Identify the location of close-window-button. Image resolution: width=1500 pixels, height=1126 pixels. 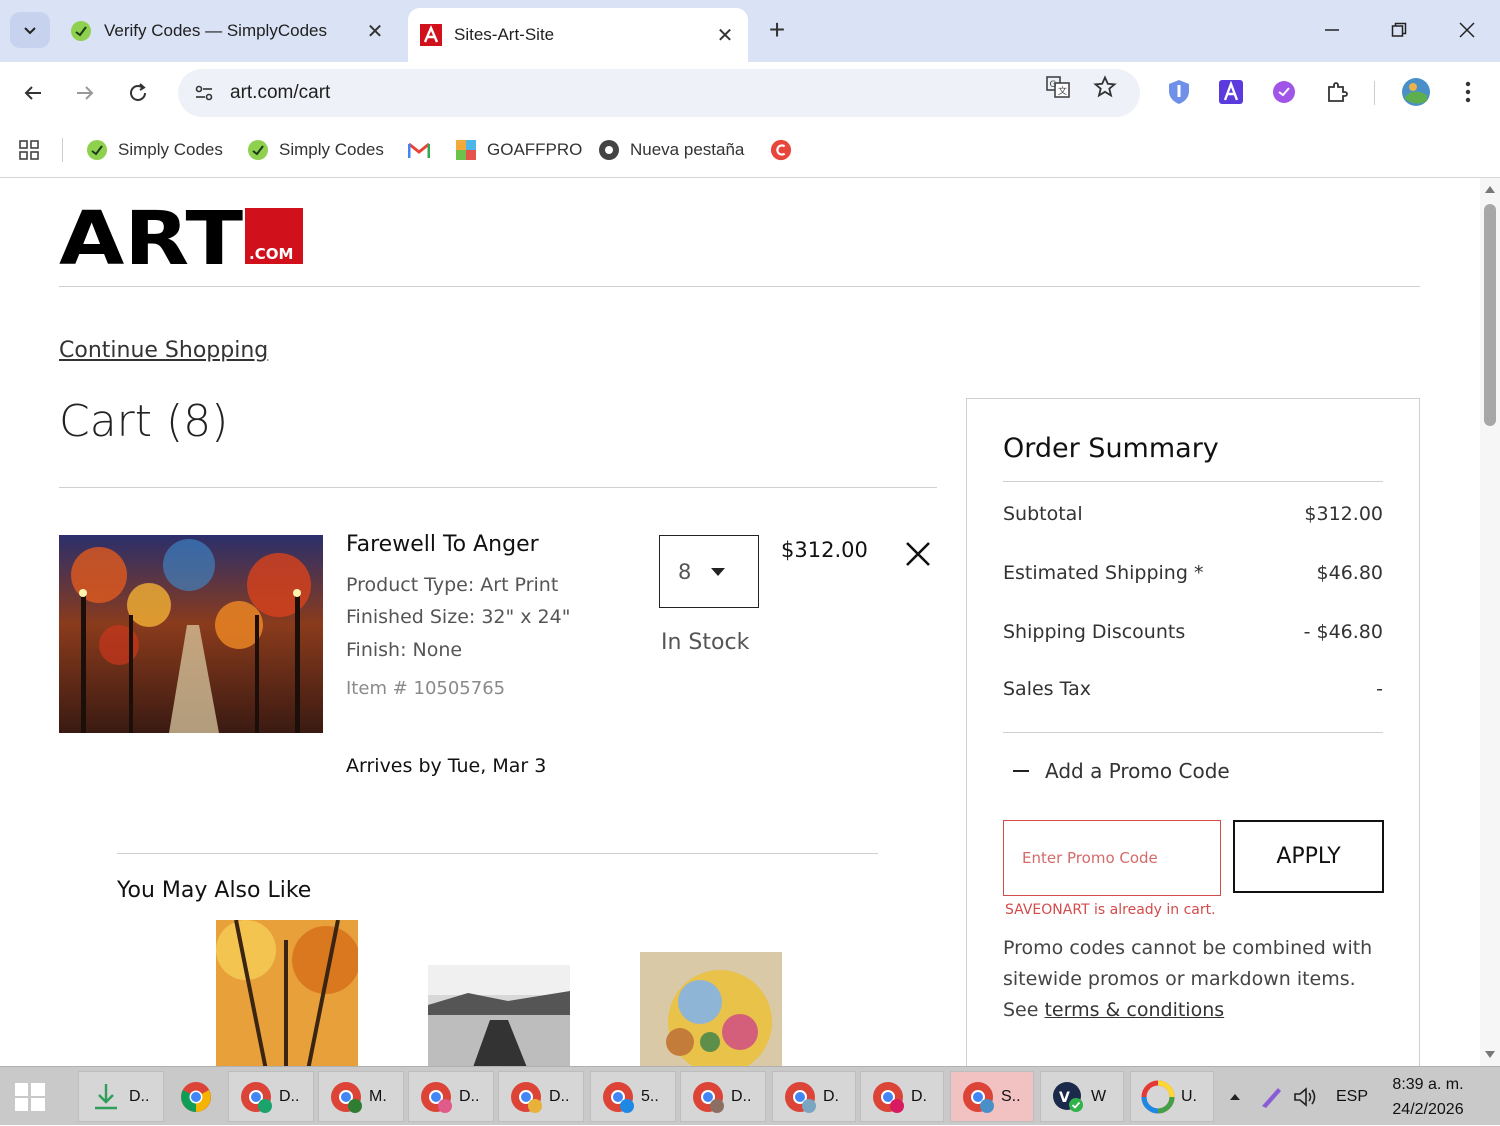
(1467, 30).